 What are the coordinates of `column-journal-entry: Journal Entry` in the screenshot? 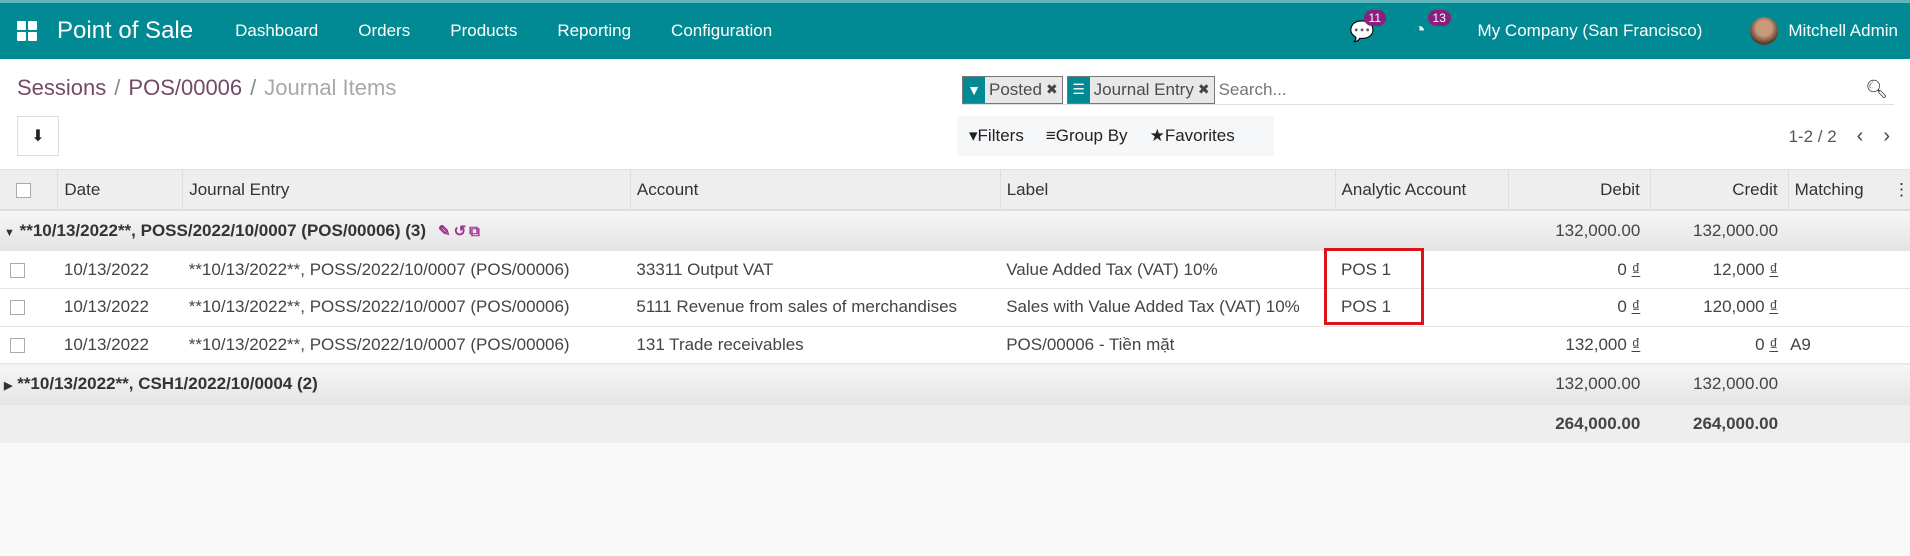 It's located at (406, 190).